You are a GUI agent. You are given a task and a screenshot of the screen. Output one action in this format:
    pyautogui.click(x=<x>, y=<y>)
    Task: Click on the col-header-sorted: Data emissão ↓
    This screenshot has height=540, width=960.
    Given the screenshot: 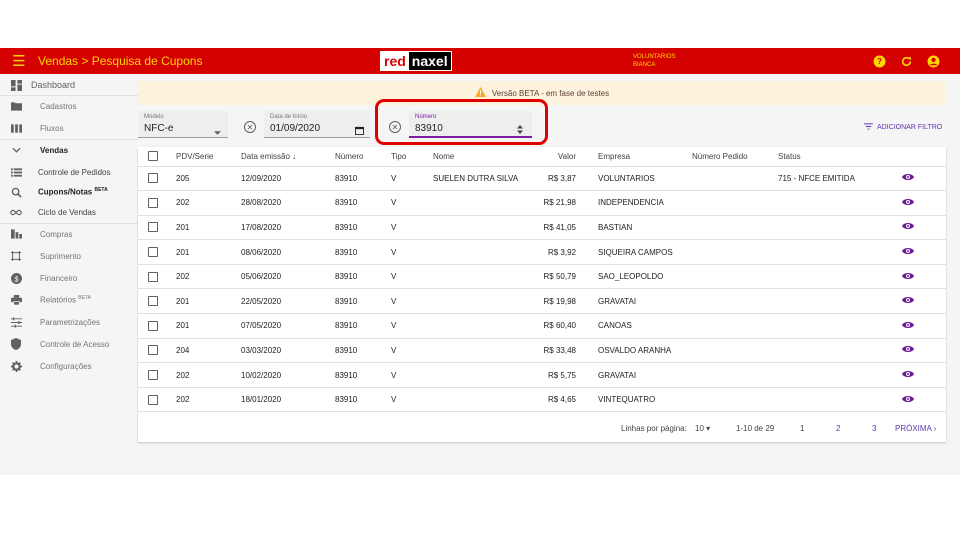 What is the action you would take?
    pyautogui.click(x=288, y=157)
    